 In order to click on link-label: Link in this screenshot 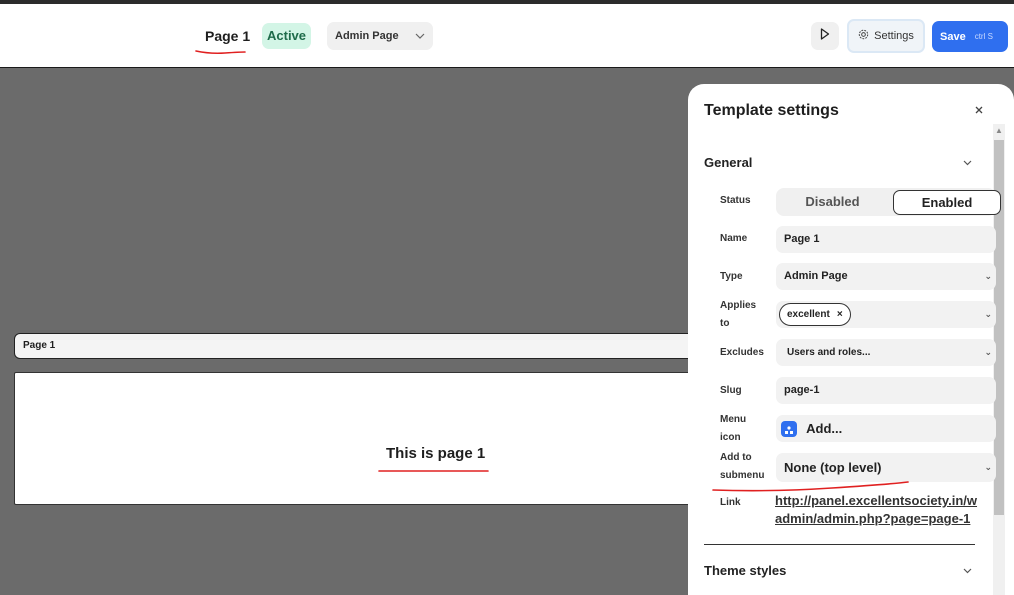, I will do `click(730, 502)`.